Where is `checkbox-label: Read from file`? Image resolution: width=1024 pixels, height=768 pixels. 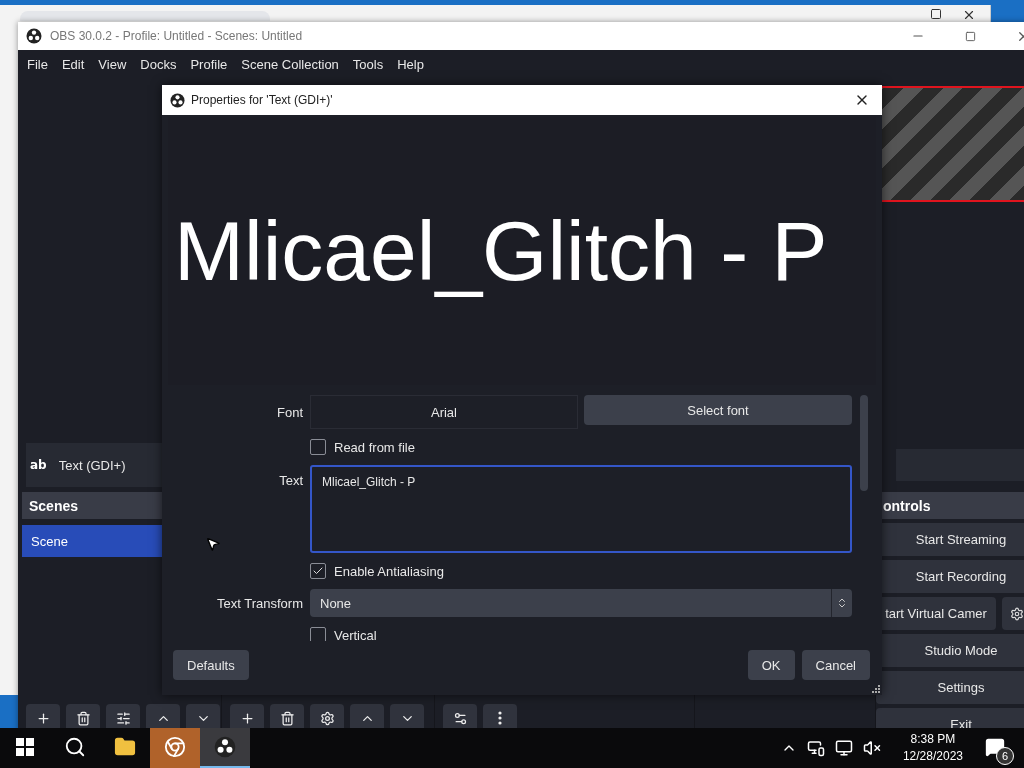 checkbox-label: Read from file is located at coordinates (374, 447).